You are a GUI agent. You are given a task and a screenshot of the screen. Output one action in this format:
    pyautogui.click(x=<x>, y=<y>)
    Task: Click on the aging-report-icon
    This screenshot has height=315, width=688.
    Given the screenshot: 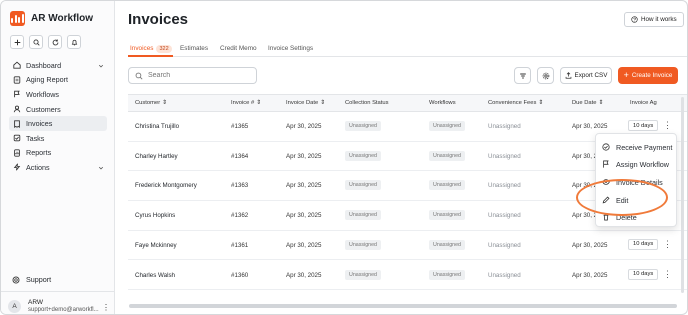 What is the action you would take?
    pyautogui.click(x=16, y=79)
    